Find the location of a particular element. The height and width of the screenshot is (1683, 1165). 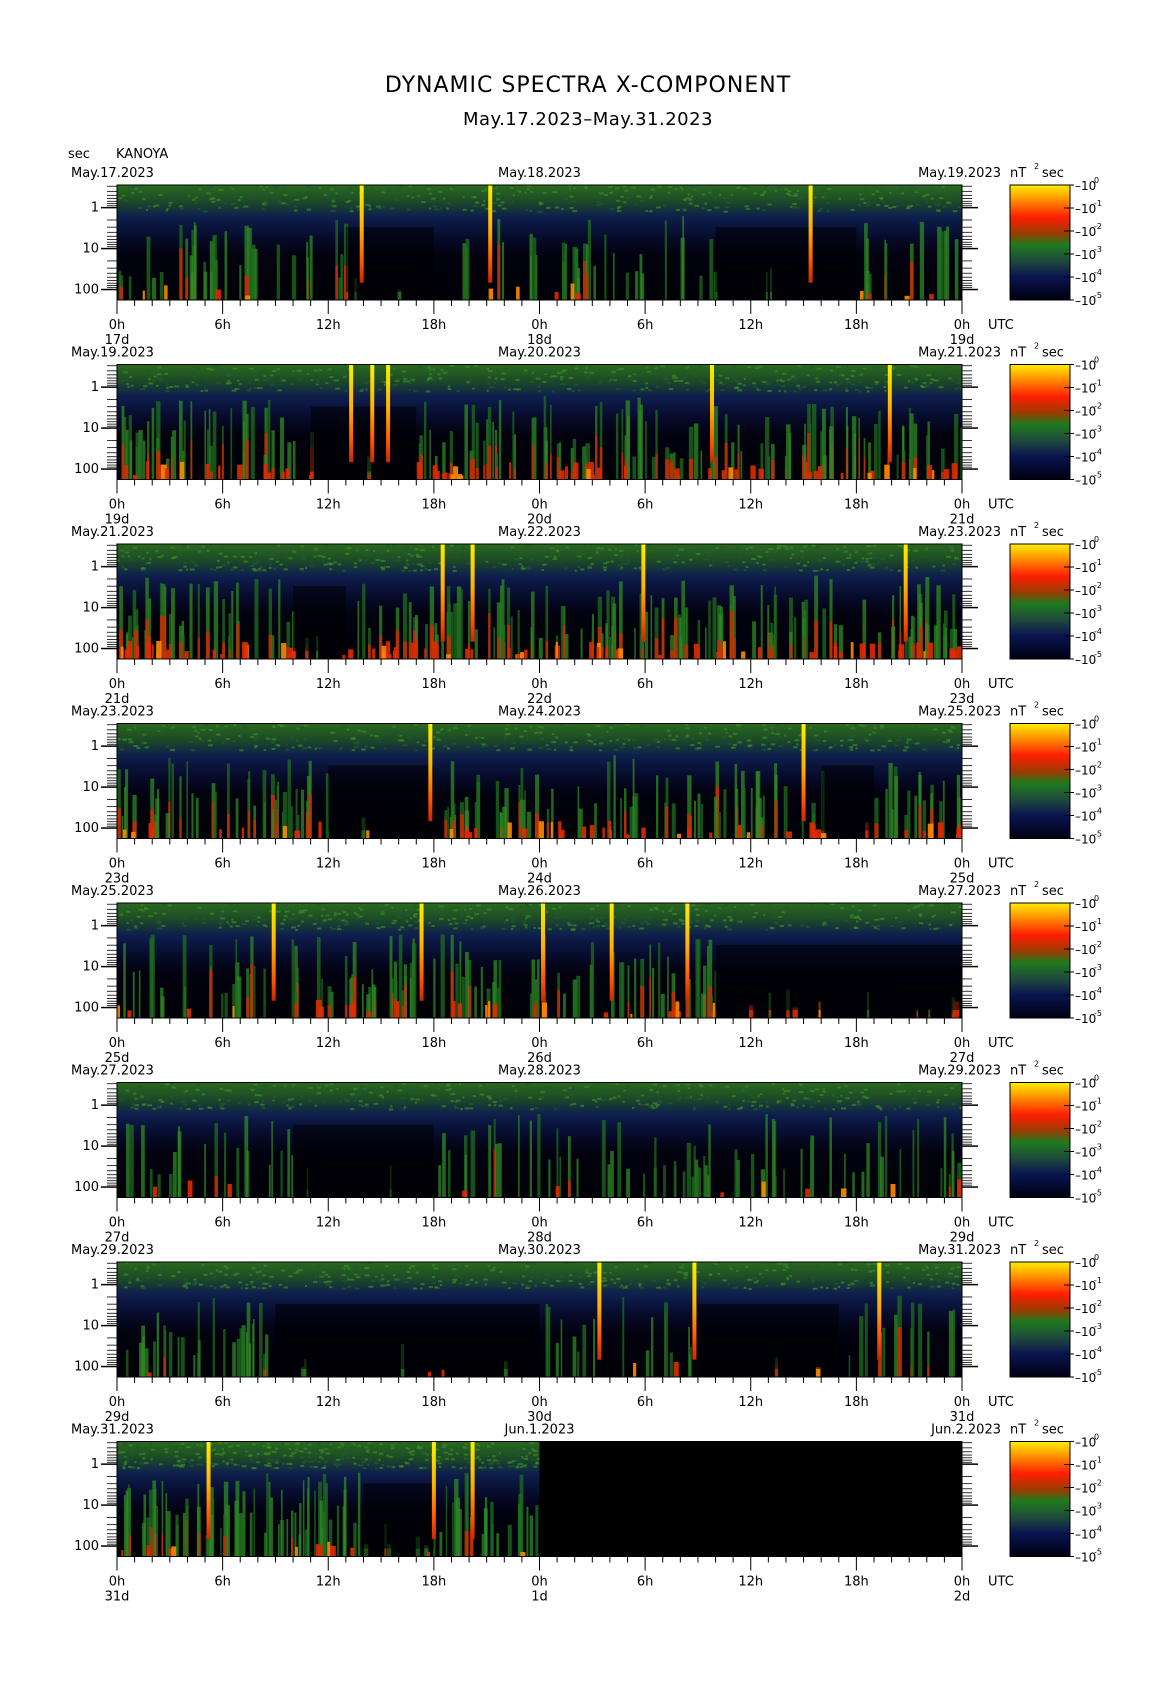

panel-end-date: May.31.2023 is located at coordinates (959, 1250).